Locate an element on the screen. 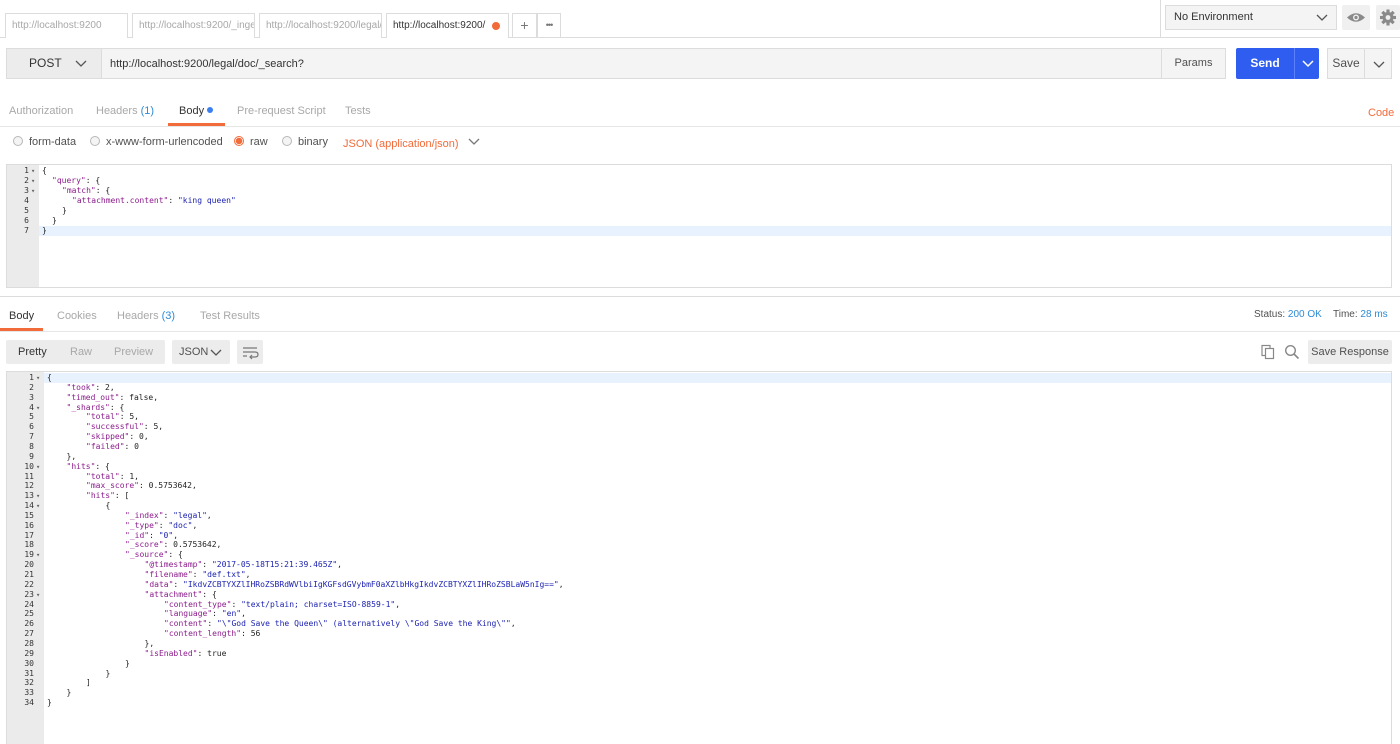  divider is located at coordinates (700, 126).